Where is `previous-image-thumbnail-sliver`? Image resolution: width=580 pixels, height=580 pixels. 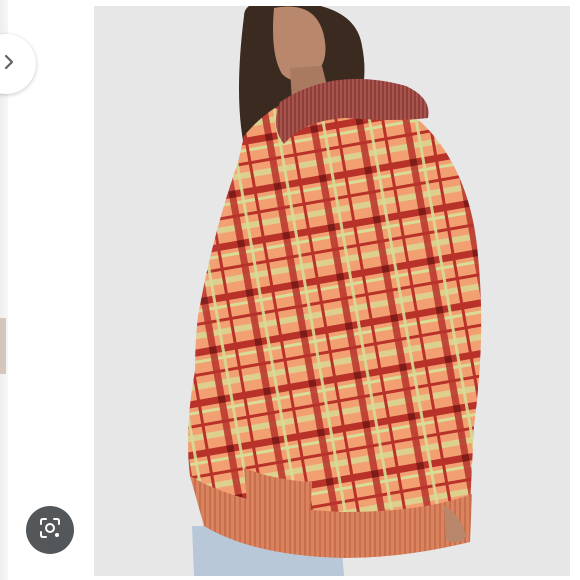
previous-image-thumbnail-sliver is located at coordinates (3, 346).